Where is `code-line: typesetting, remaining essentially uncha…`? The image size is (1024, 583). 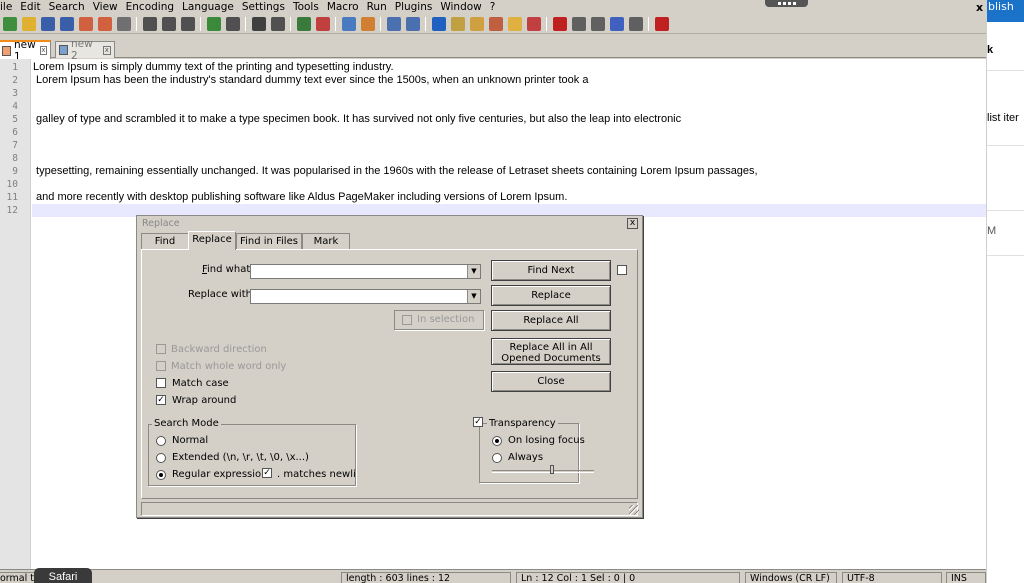 code-line: typesetting, remaining essentially uncha… is located at coordinates (395, 171).